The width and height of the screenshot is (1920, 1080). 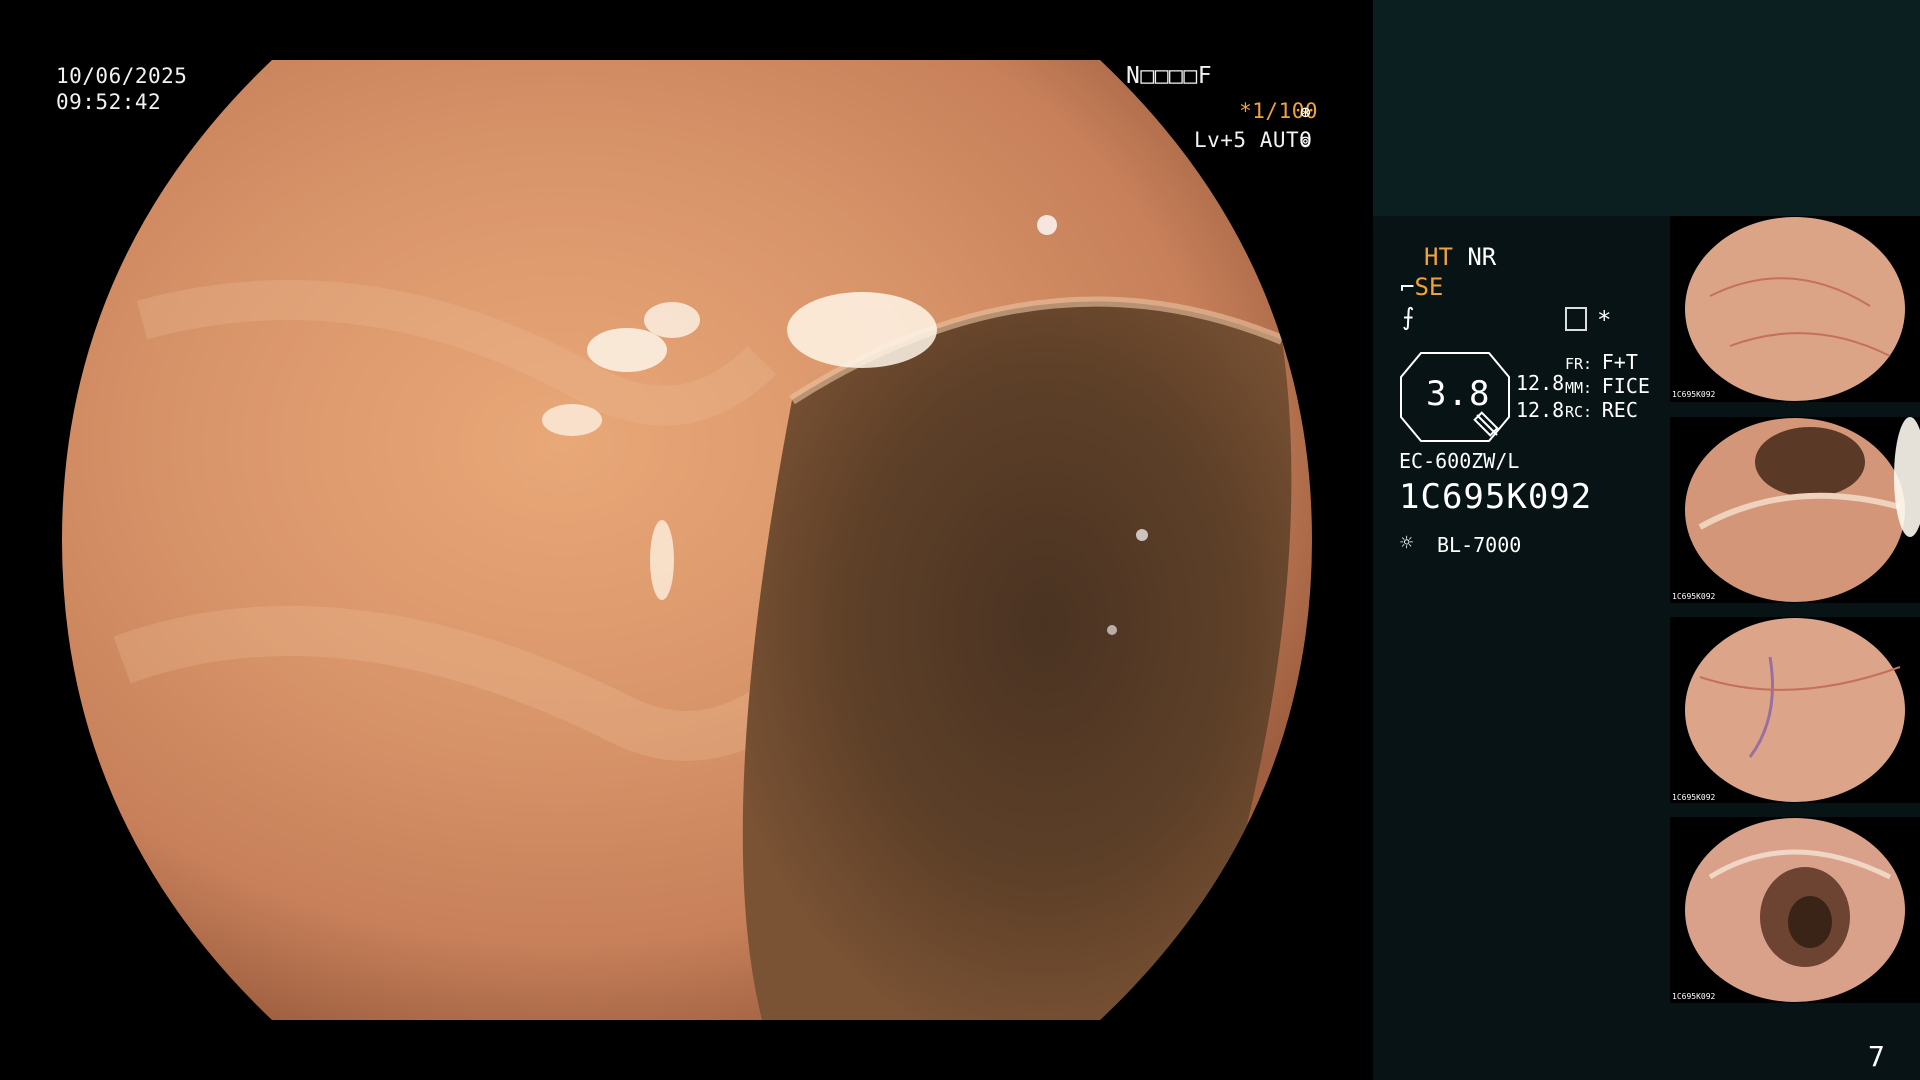 What do you see at coordinates (1459, 461) in the screenshot?
I see `scope-model: EC-600ZW/L` at bounding box center [1459, 461].